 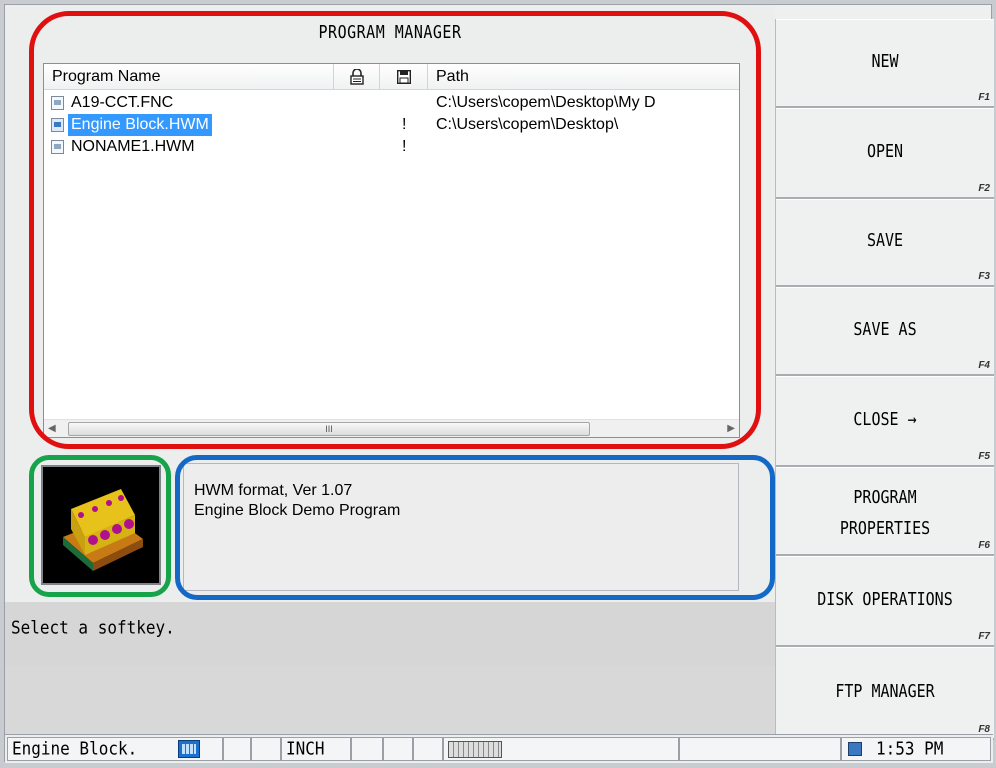 What do you see at coordinates (329, 429) in the screenshot?
I see `scroll-thumb: III` at bounding box center [329, 429].